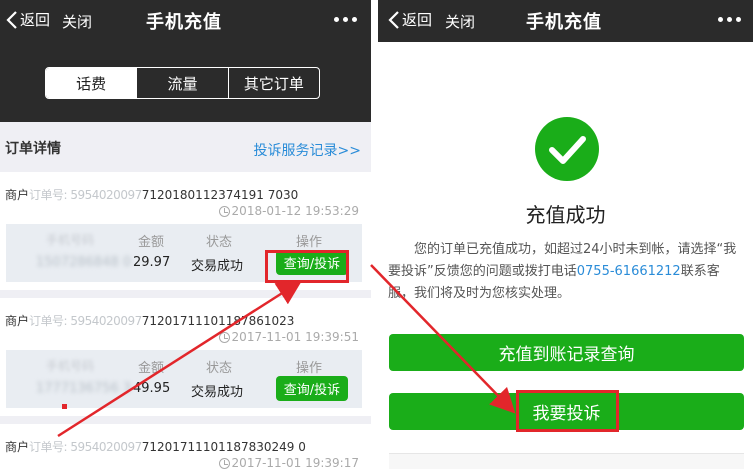 The image size is (753, 469). What do you see at coordinates (345, 19) in the screenshot?
I see `left-more-icon` at bounding box center [345, 19].